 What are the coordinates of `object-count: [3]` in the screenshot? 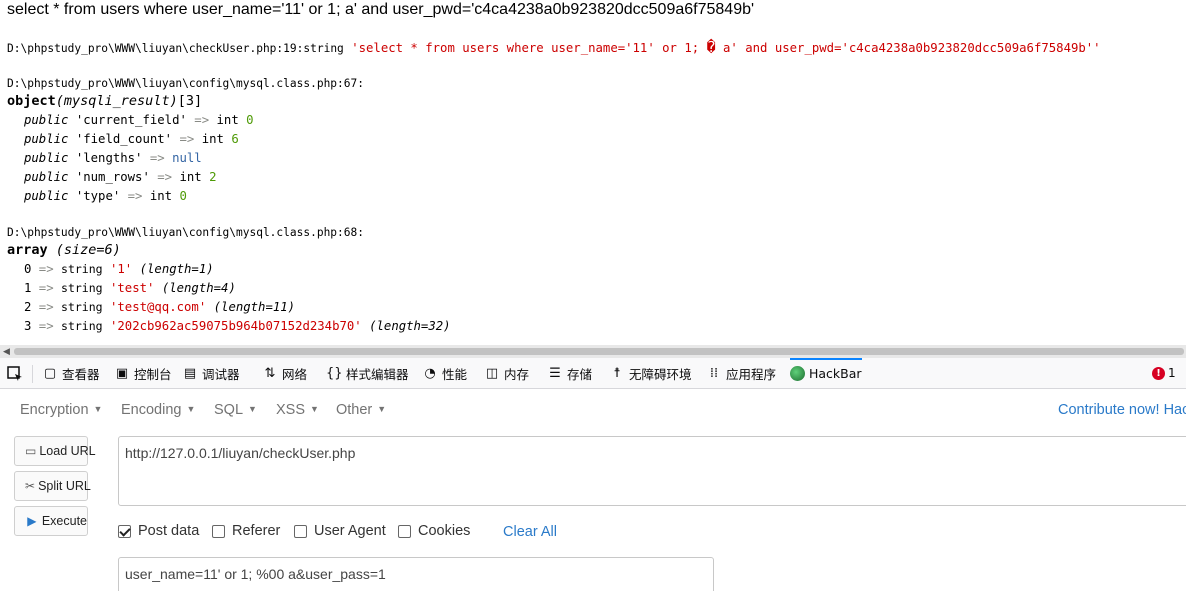 It's located at (190, 101).